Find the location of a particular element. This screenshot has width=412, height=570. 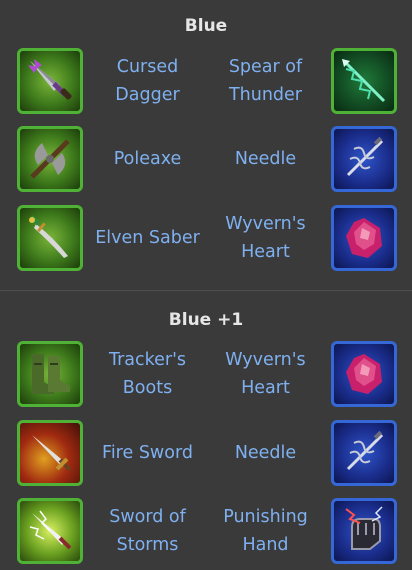

section-title: Blue is located at coordinates (206, 26).